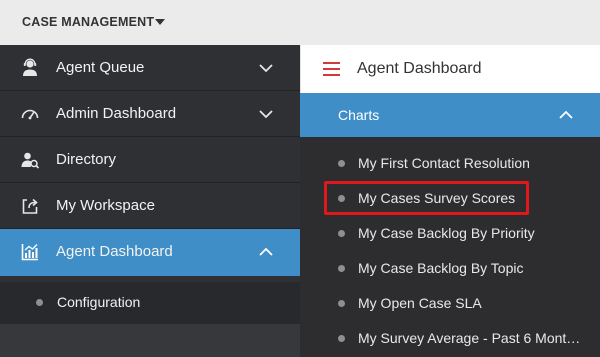  What do you see at coordinates (86, 159) in the screenshot?
I see `sidebar-item-label: Directory` at bounding box center [86, 159].